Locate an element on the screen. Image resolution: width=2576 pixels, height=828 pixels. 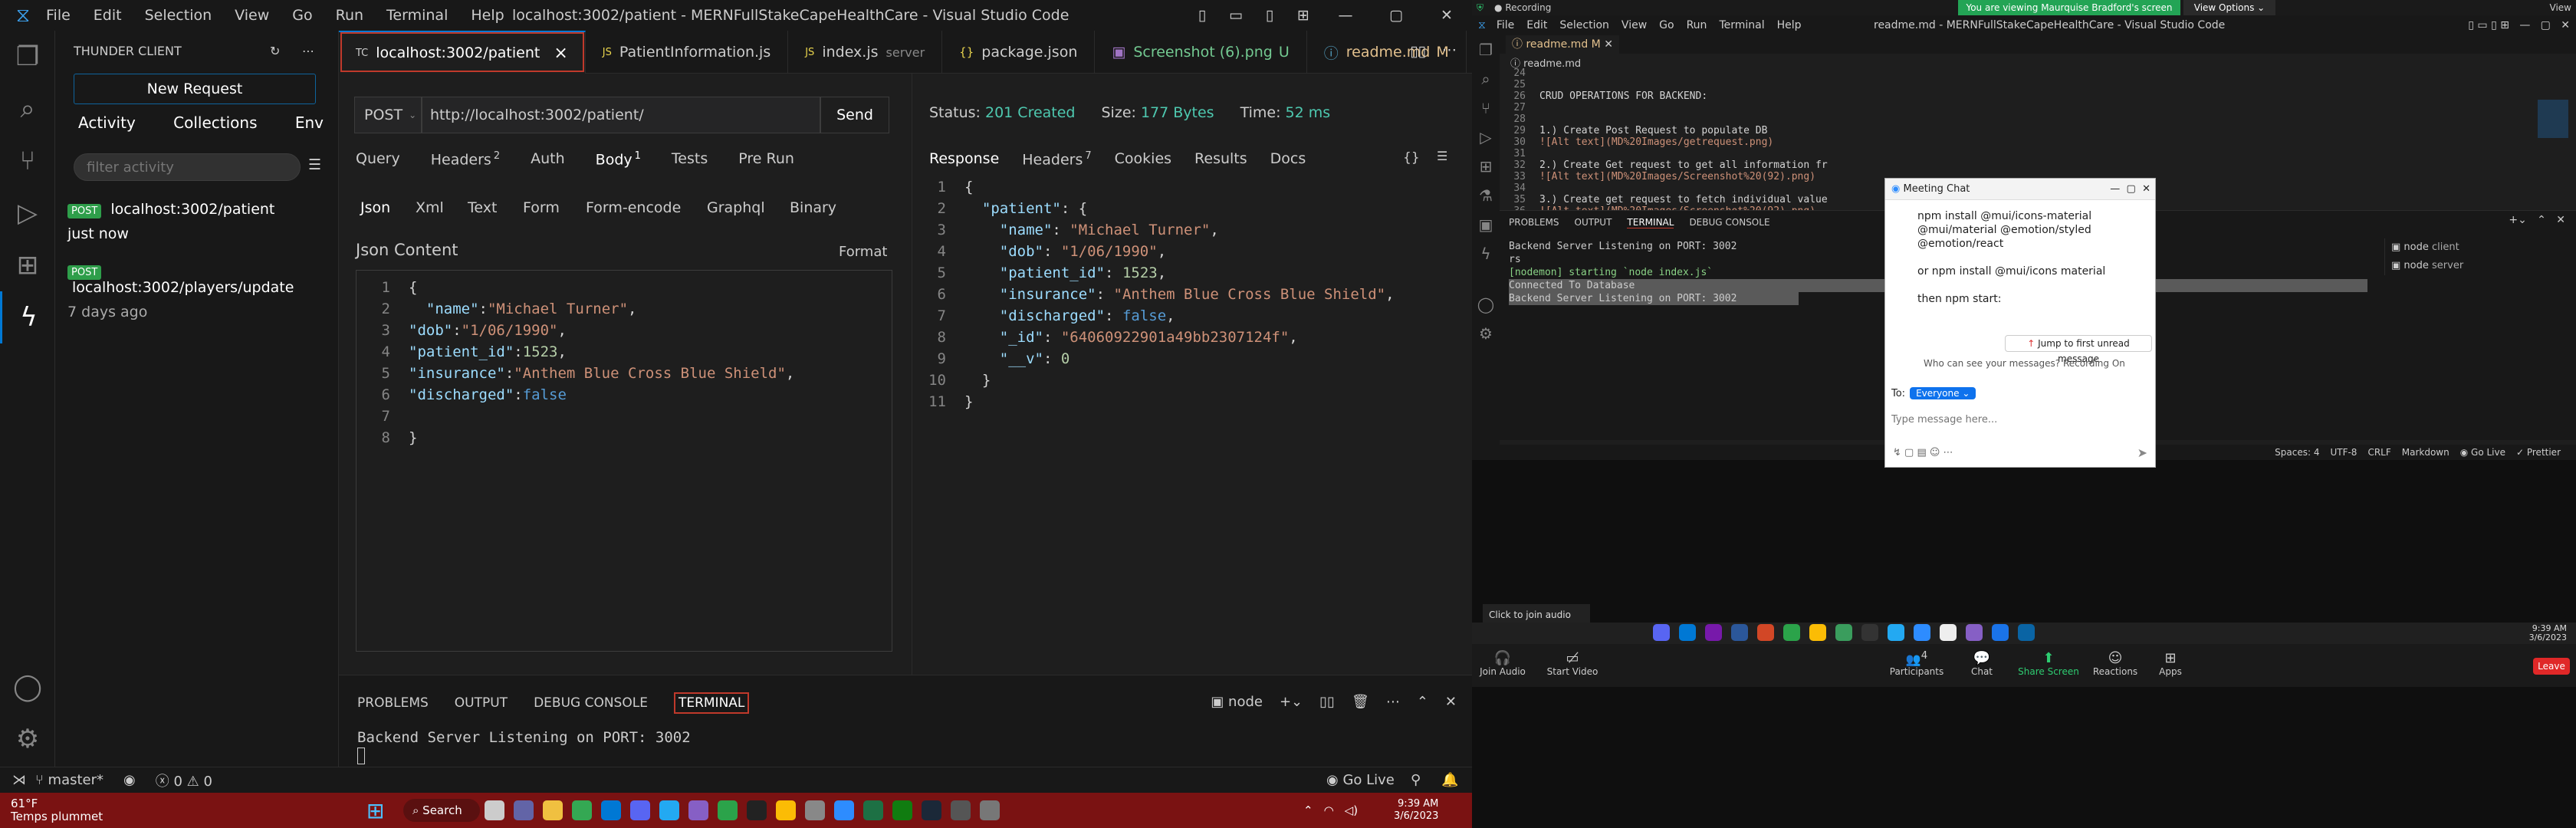
leave-button: Leave is located at coordinates (2551, 666).